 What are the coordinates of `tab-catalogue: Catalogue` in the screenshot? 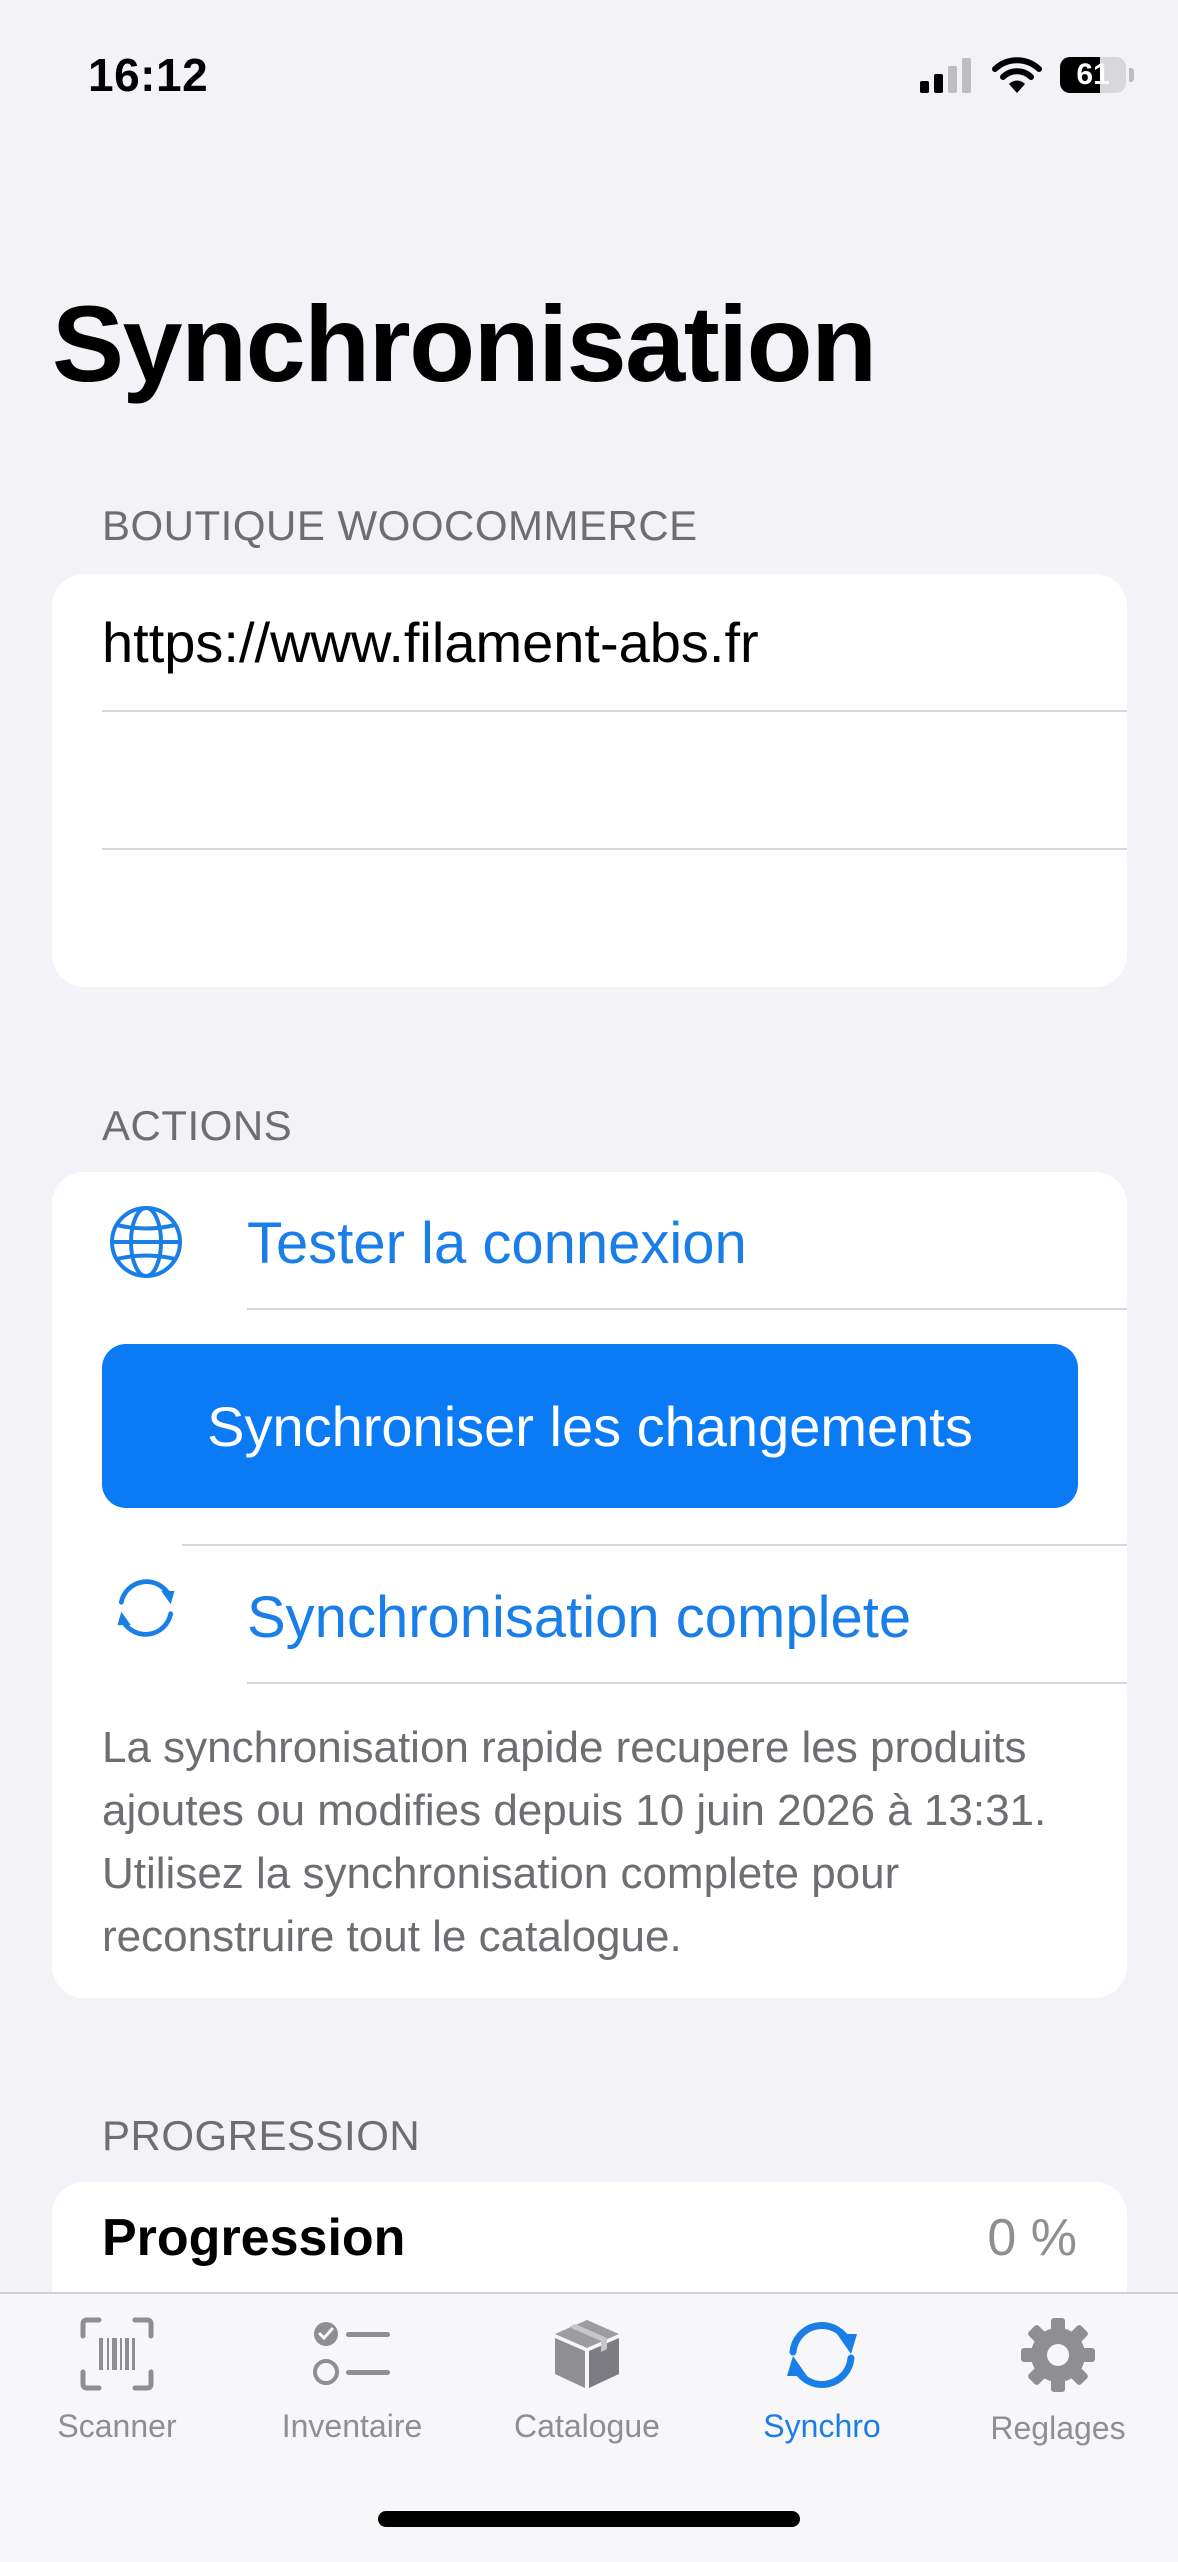 It's located at (587, 2386).